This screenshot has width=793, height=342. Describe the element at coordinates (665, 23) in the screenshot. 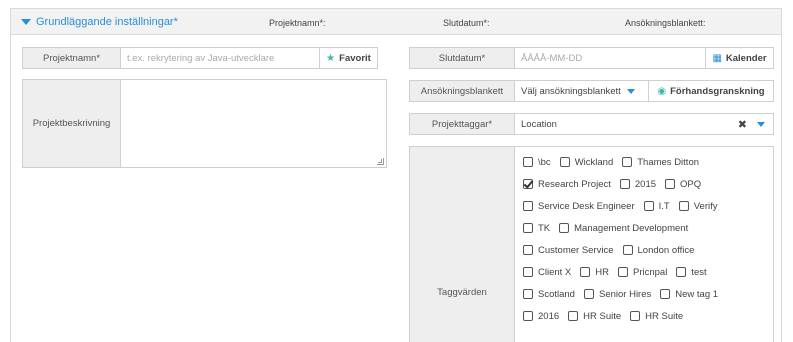

I see `summary-application-form: Ansökningsblankett:` at that location.